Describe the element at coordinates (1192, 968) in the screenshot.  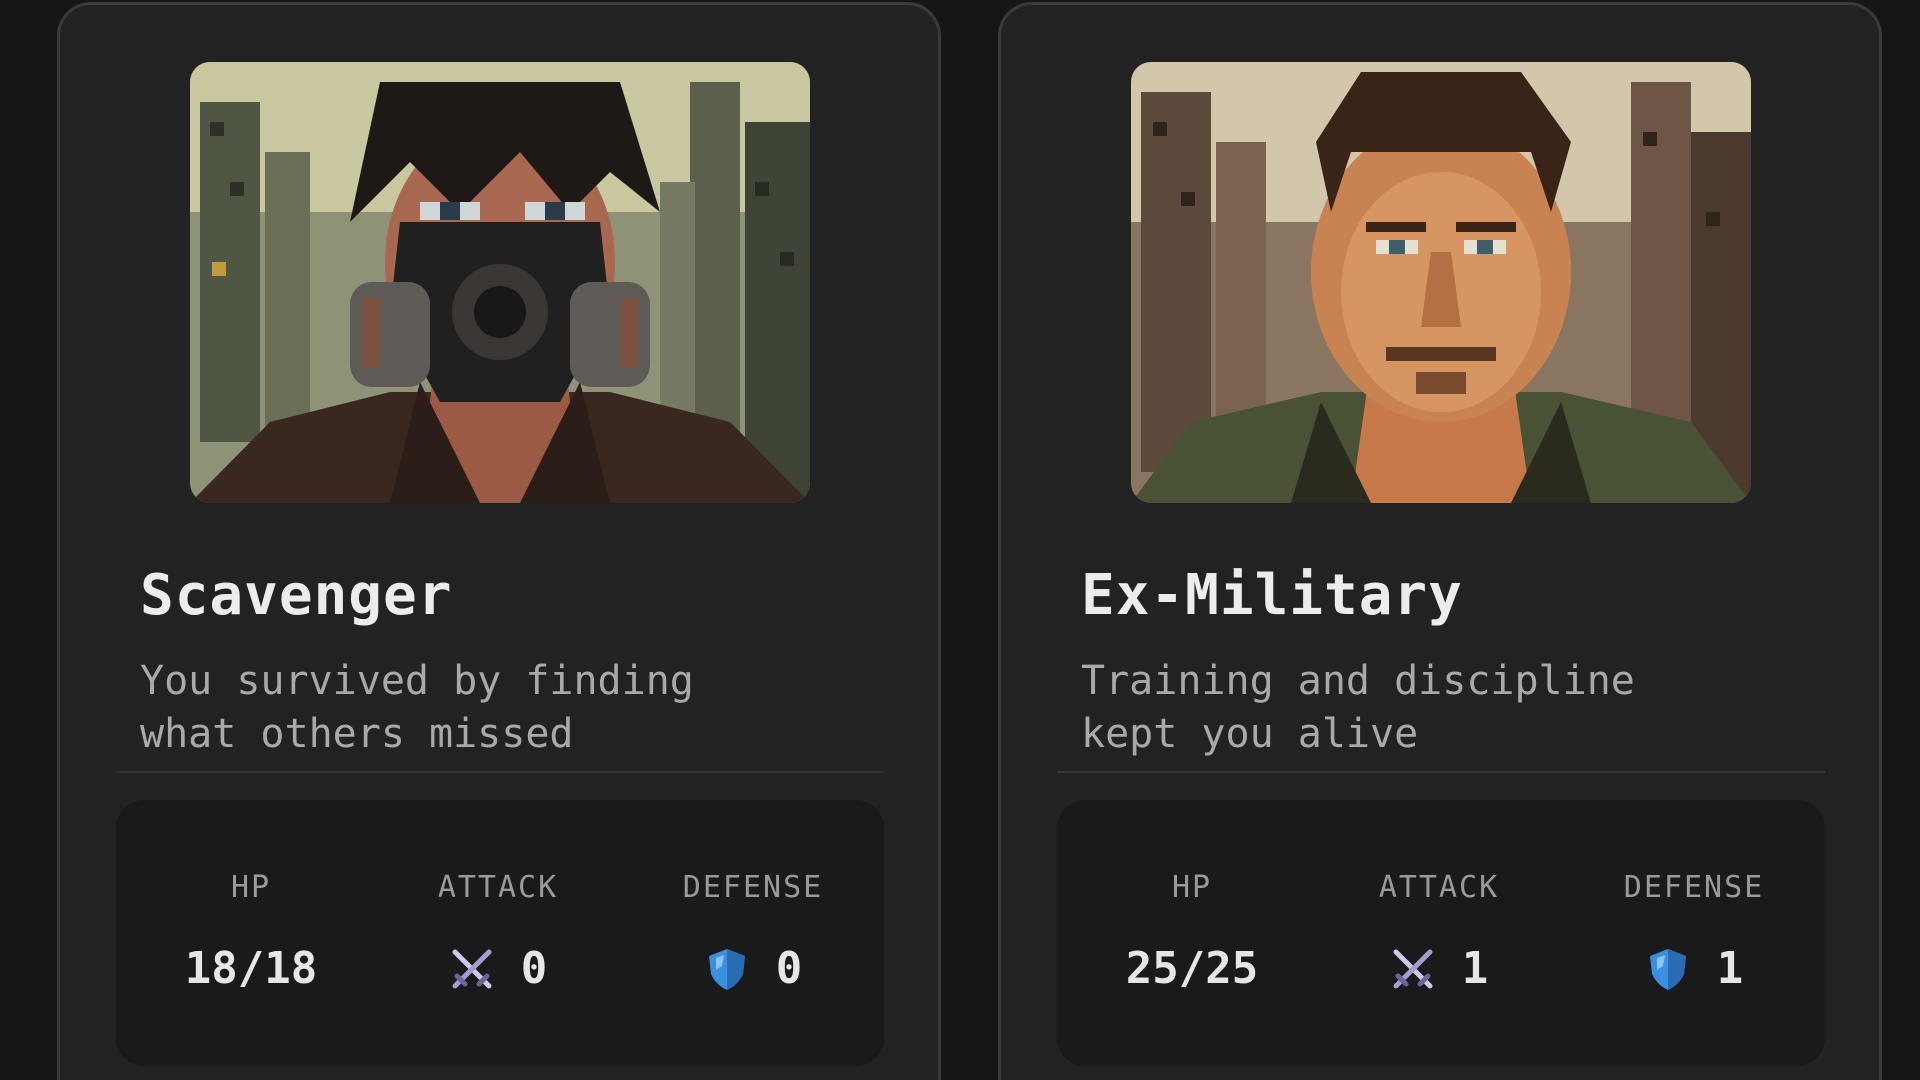
I see `hp-value: 25/25` at that location.